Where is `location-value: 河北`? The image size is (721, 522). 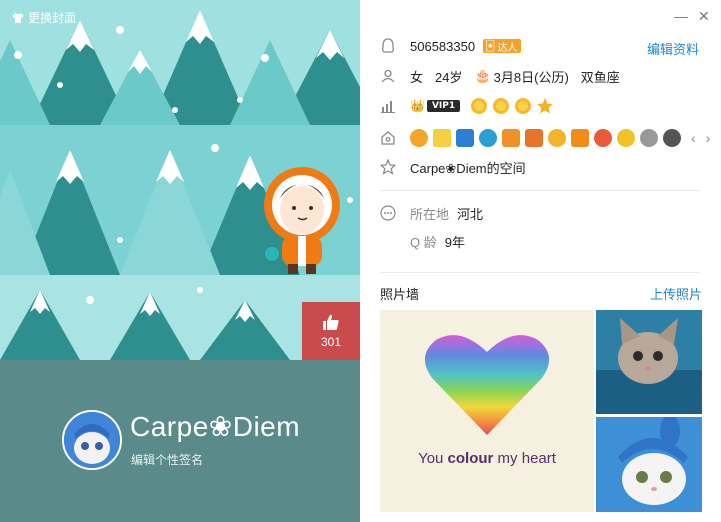 location-value: 河北 is located at coordinates (470, 214).